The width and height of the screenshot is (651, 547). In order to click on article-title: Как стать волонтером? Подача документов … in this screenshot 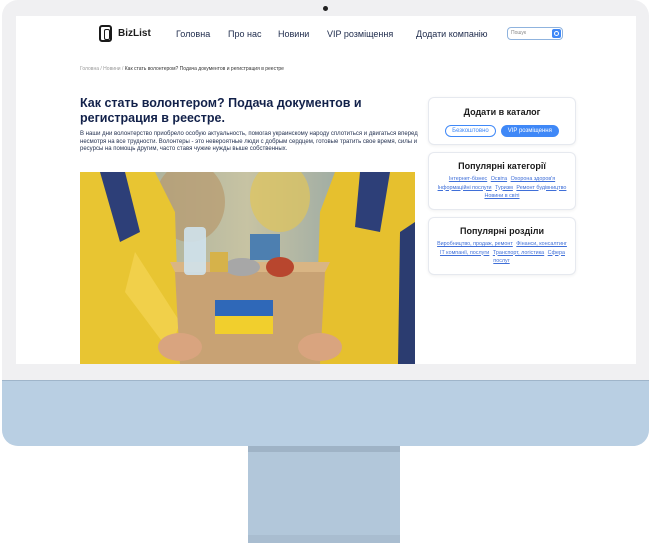, I will do `click(221, 110)`.